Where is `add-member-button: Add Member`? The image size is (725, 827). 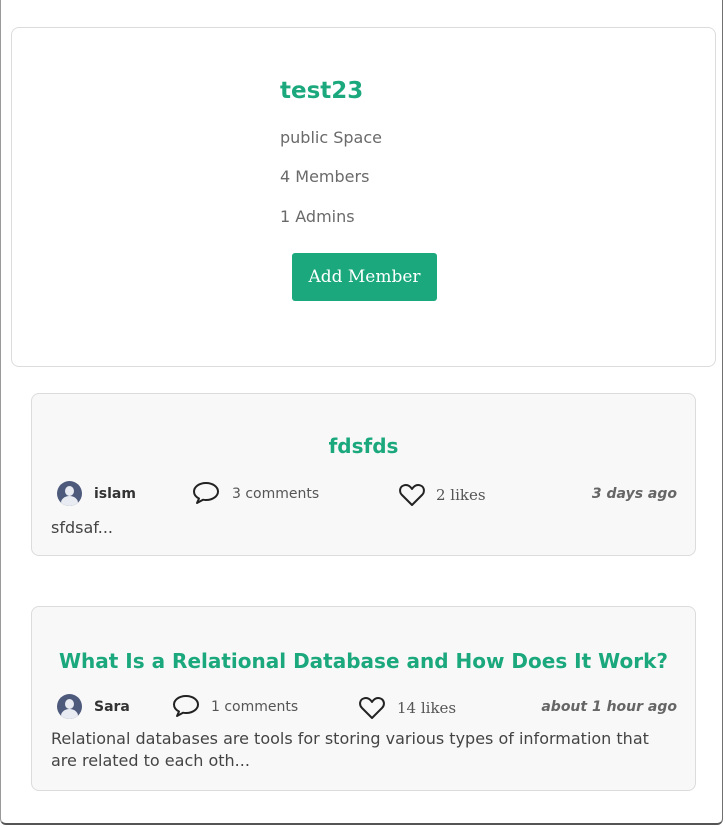
add-member-button: Add Member is located at coordinates (364, 277).